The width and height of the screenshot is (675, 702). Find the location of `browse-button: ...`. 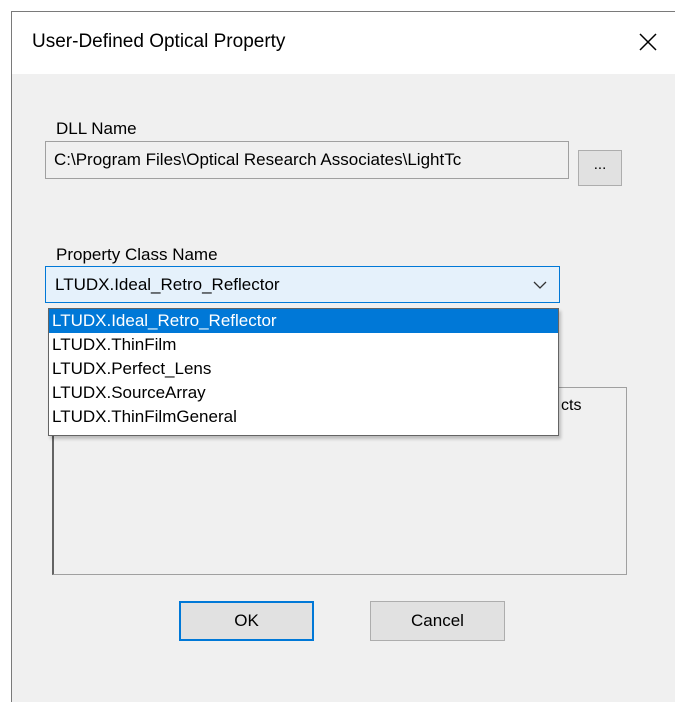

browse-button: ... is located at coordinates (600, 168).